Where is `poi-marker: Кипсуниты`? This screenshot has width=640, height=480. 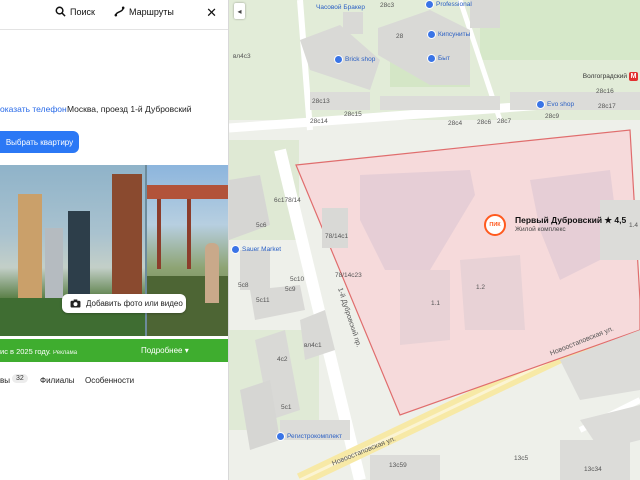 poi-marker: Кипсуниты is located at coordinates (448, 34).